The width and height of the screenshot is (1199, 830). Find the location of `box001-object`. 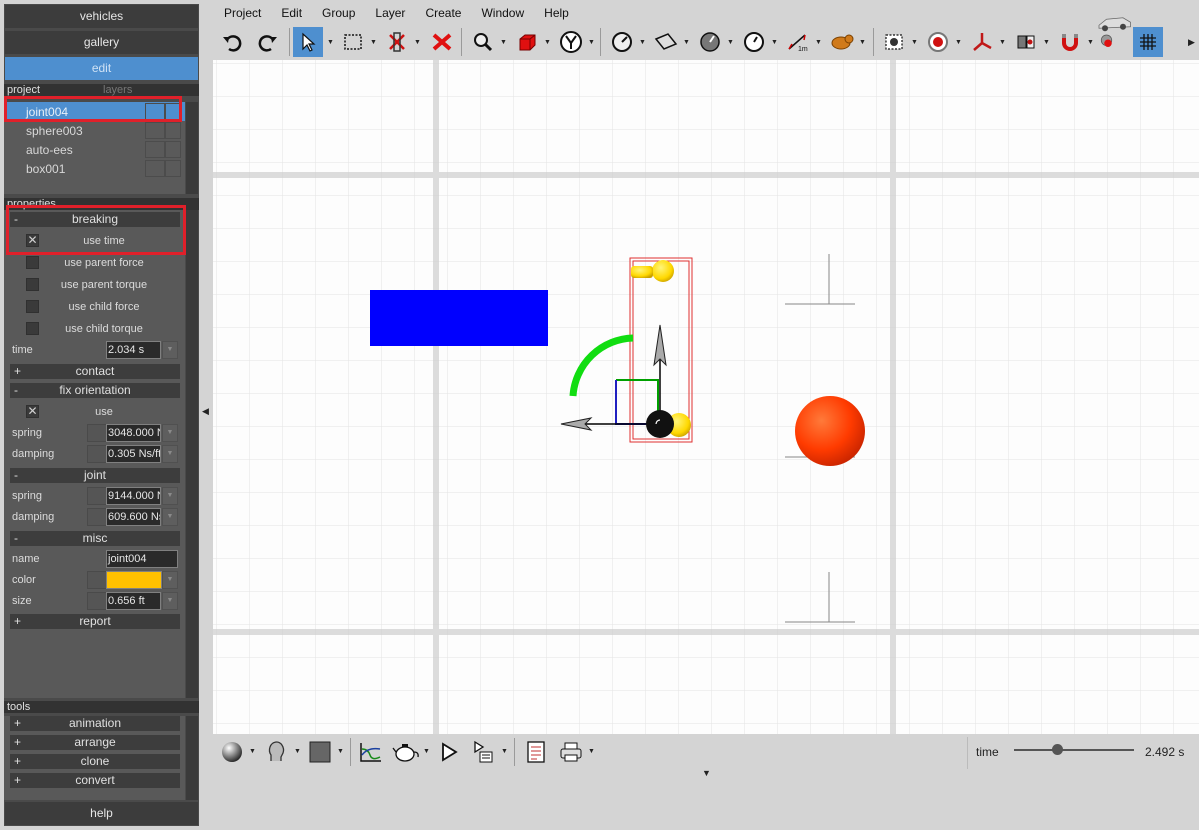

box001-object is located at coordinates (459, 318).